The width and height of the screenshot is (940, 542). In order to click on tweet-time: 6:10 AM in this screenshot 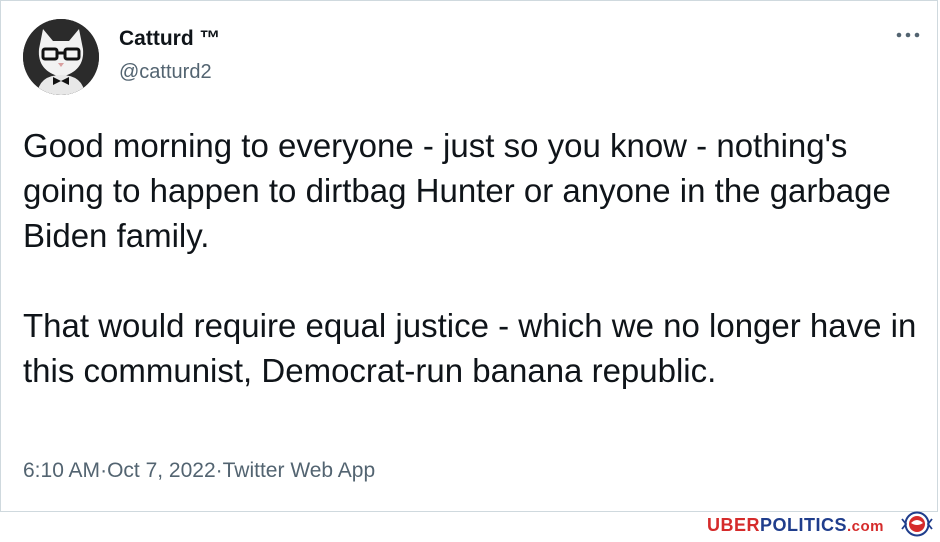, I will do `click(61, 471)`.